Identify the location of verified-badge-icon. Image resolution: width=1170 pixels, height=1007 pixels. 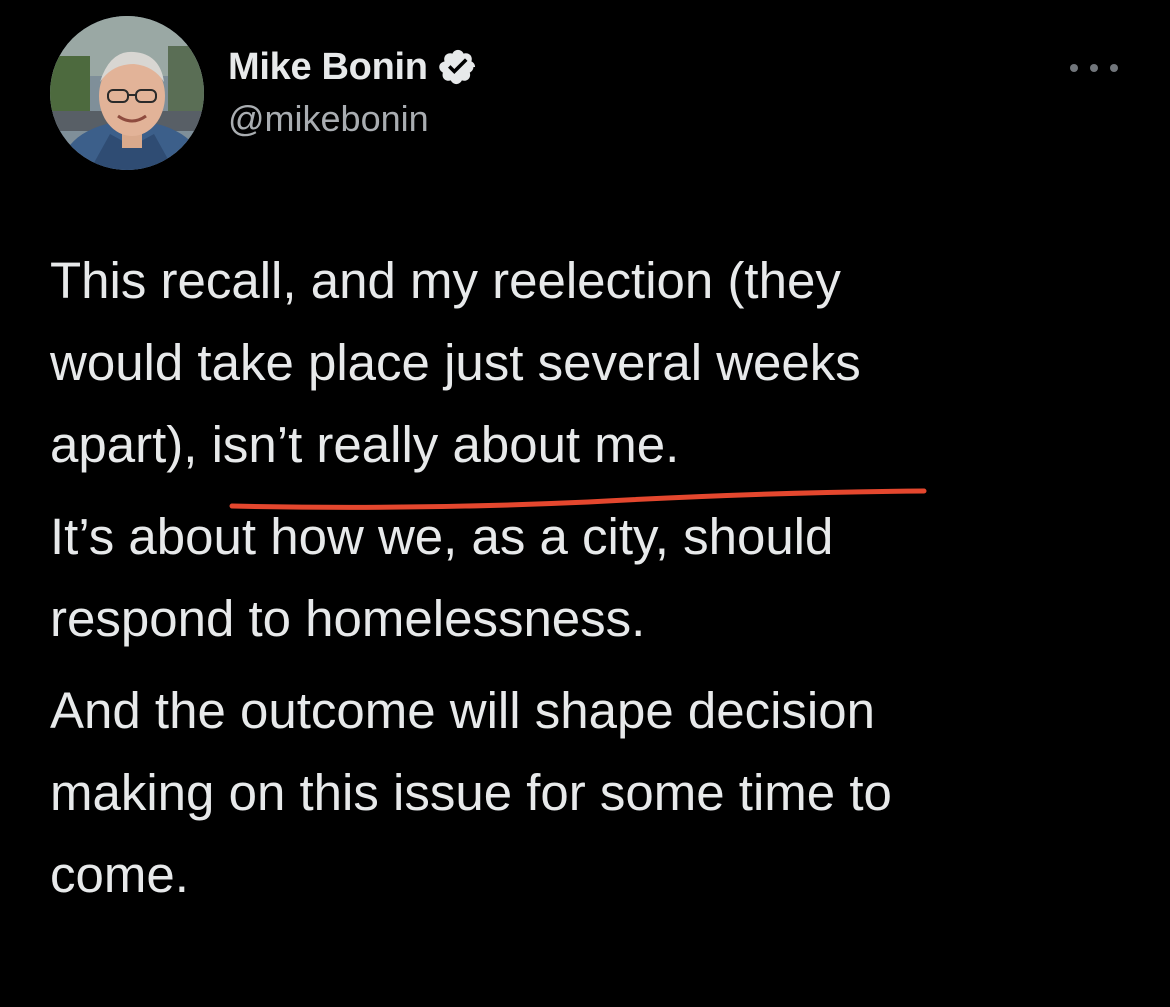
(458, 67).